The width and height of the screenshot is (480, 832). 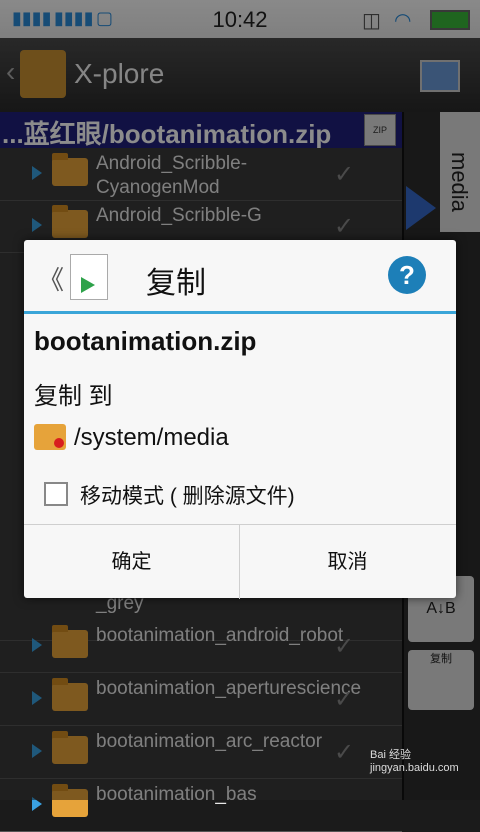 What do you see at coordinates (240, 312) in the screenshot?
I see `dialog-divider` at bounding box center [240, 312].